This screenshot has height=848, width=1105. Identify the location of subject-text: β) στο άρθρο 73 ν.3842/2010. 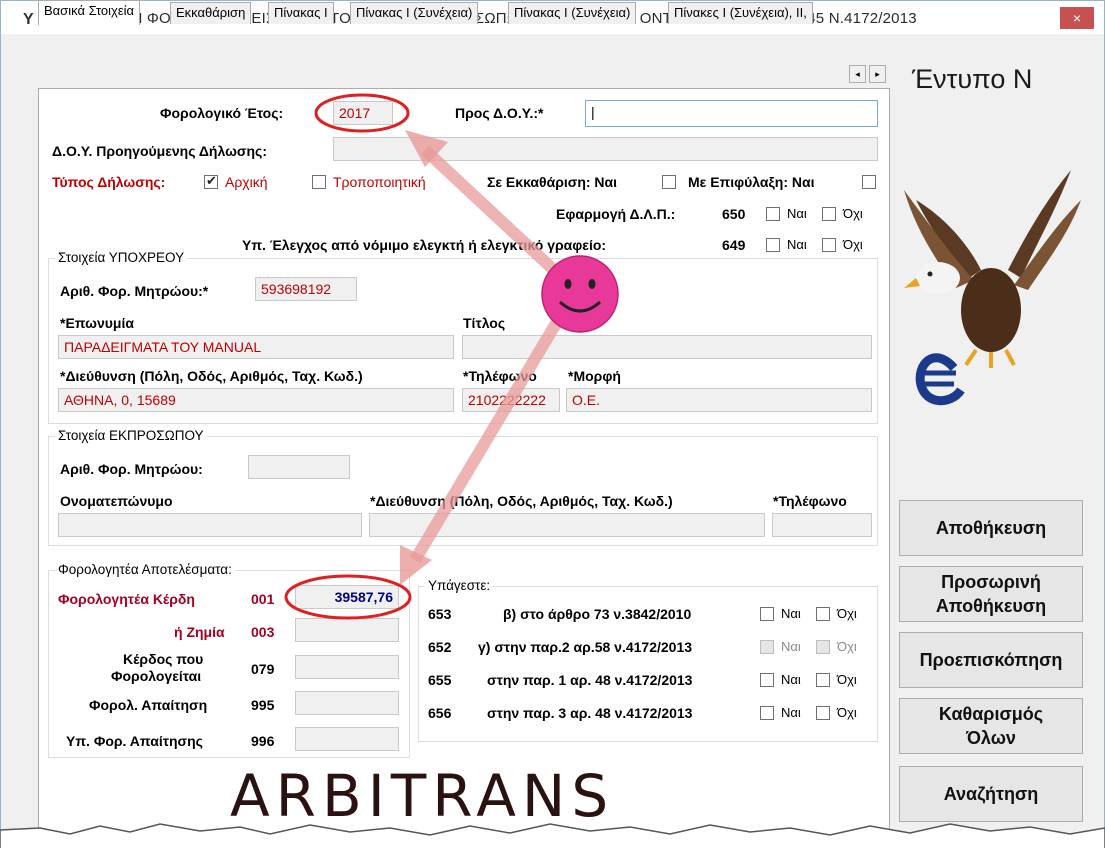
(597, 614).